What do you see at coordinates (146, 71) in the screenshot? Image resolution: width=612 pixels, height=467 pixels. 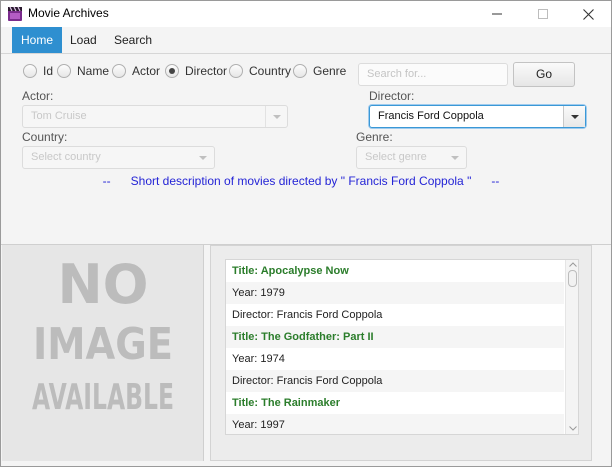 I see `radio-label: Actor` at bounding box center [146, 71].